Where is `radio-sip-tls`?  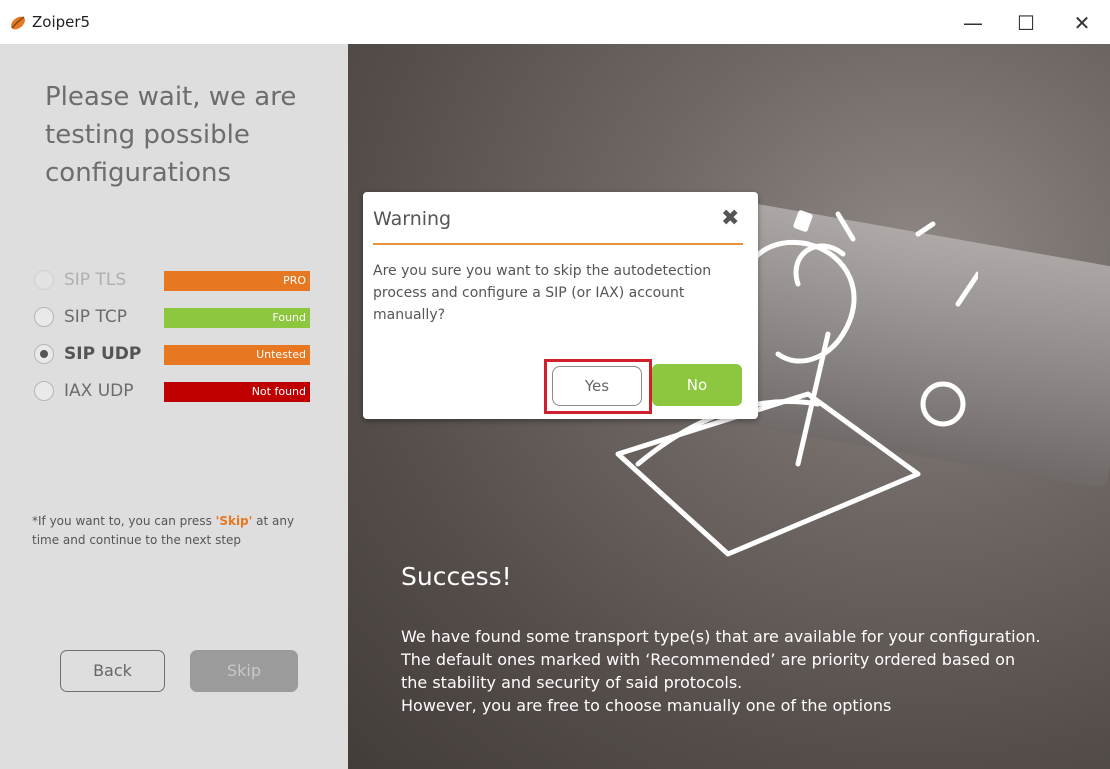 radio-sip-tls is located at coordinates (44, 280).